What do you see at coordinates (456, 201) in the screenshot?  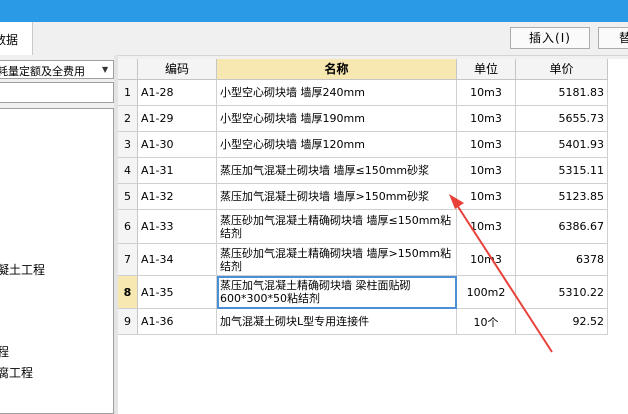 I see `annotation-arrow-head` at bounding box center [456, 201].